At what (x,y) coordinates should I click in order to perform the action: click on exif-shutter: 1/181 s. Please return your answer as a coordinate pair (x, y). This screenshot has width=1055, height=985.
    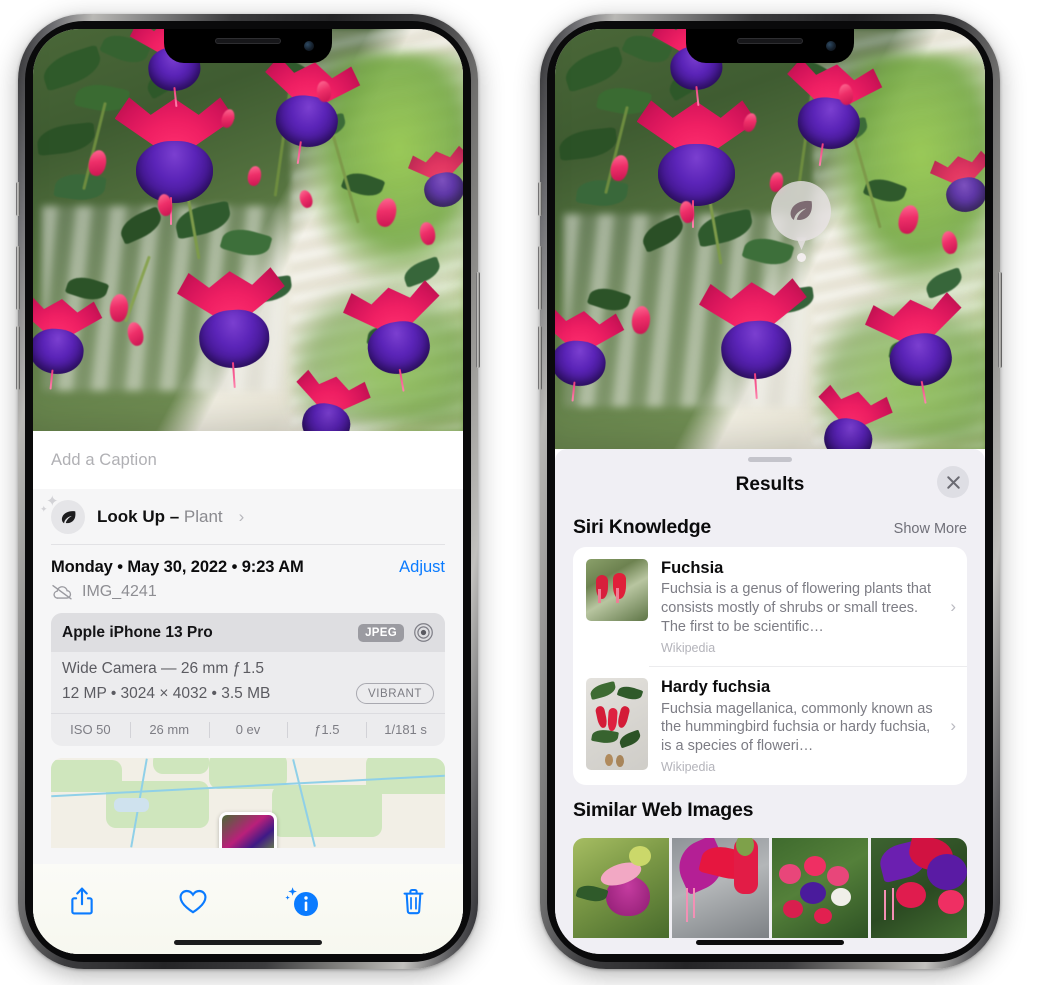
    Looking at the image, I should click on (405, 730).